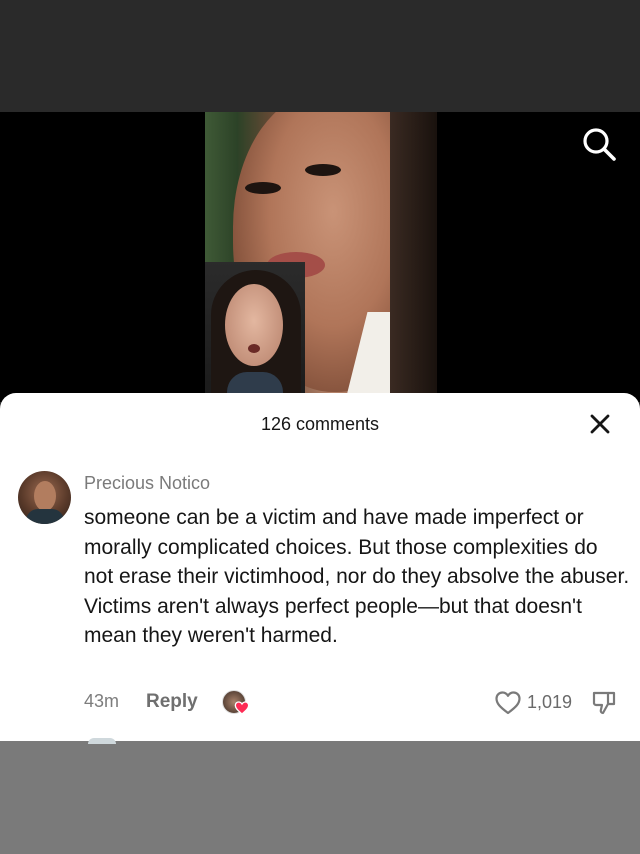 The width and height of the screenshot is (640, 854). What do you see at coordinates (45, 516) in the screenshot?
I see `avatar-shirt` at bounding box center [45, 516].